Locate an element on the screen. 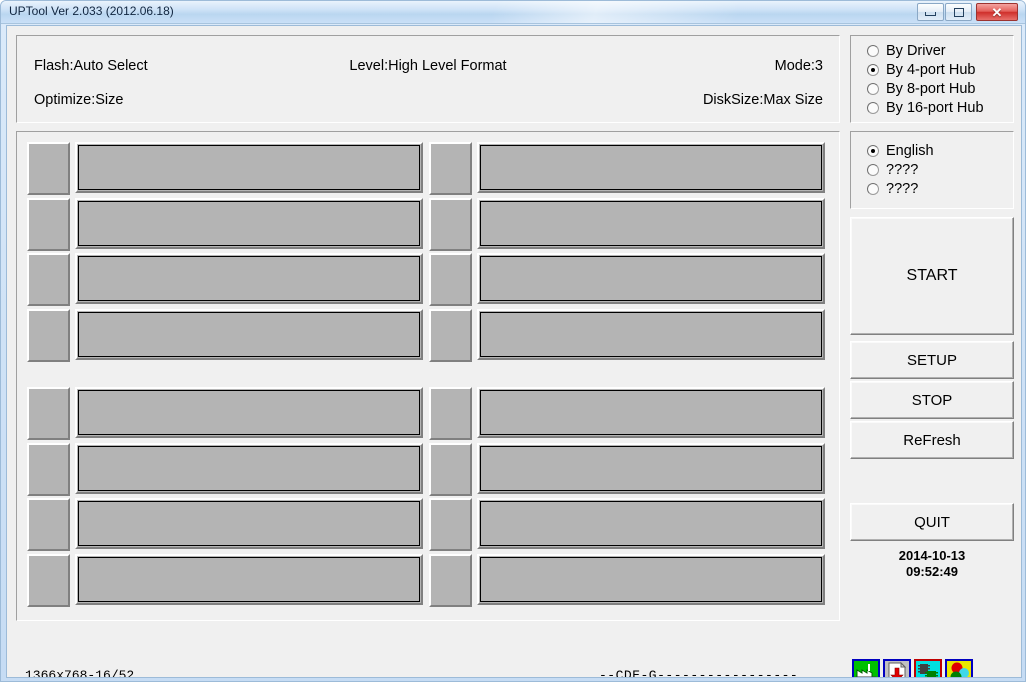 Image resolution: width=1026 pixels, height=682 pixels. download-icon is located at coordinates (897, 668).